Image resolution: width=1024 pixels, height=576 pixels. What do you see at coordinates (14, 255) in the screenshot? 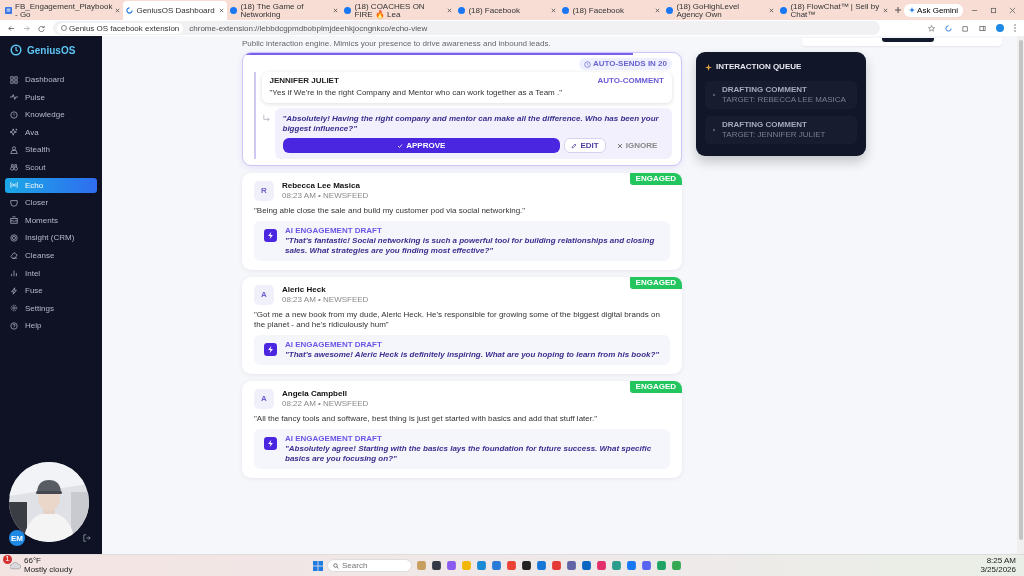
I see `eraser-icon` at bounding box center [14, 255].